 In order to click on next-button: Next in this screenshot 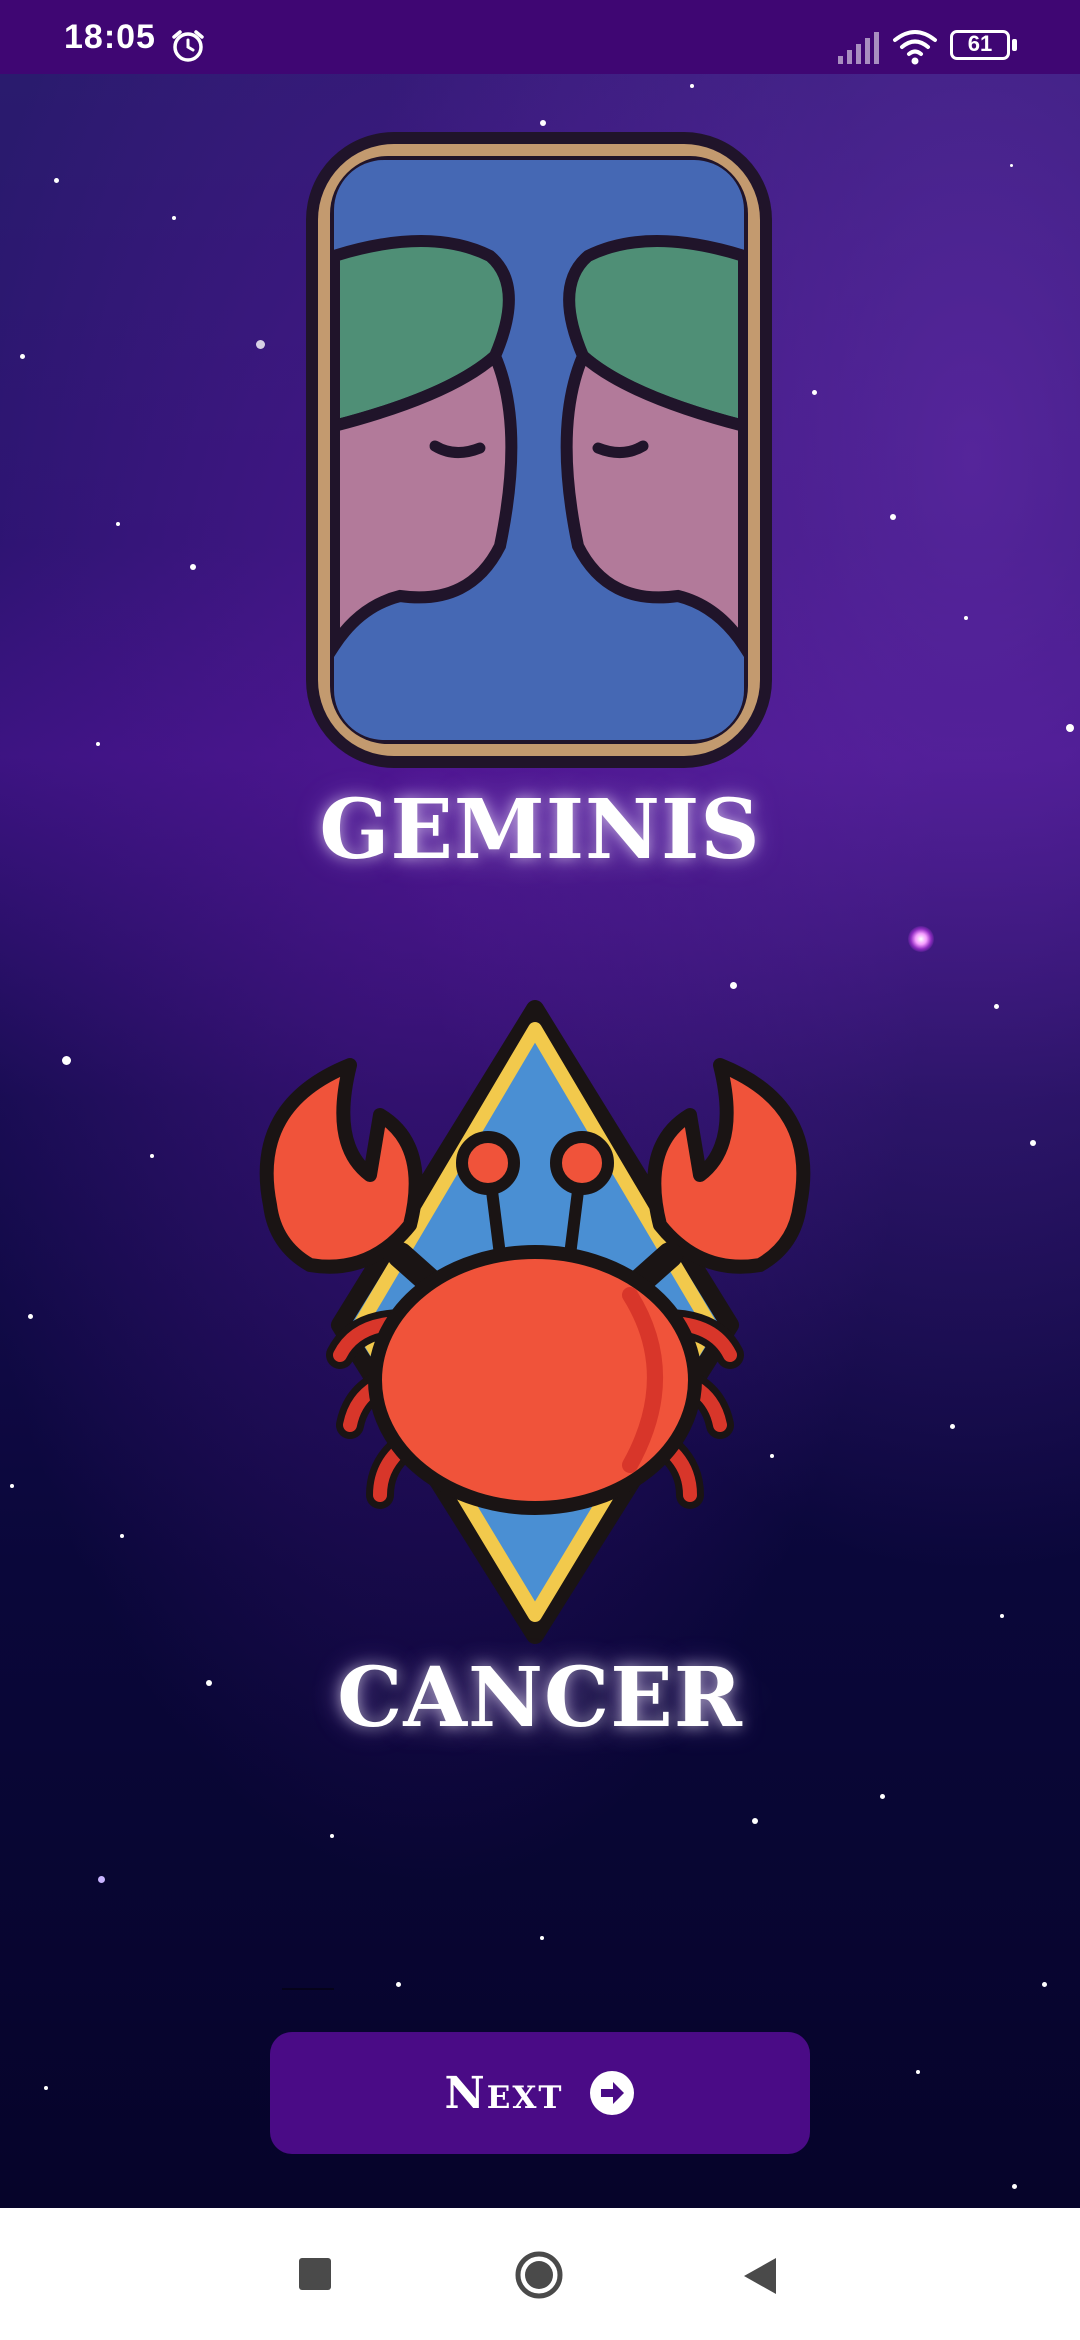, I will do `click(540, 2093)`.